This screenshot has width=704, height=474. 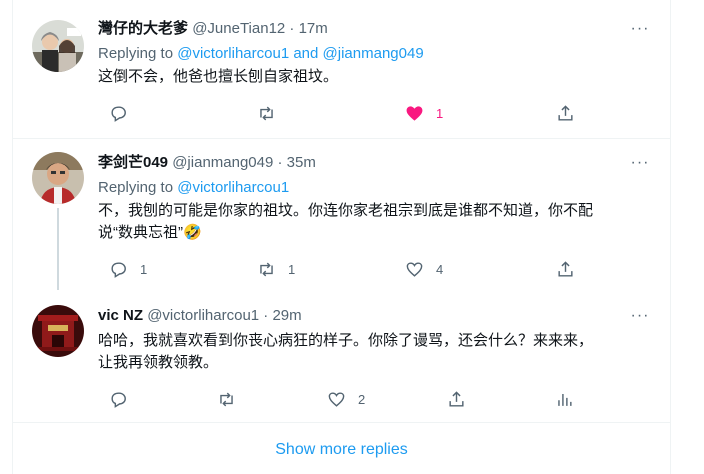 I want to click on display-name: vic NZ, so click(x=120, y=315).